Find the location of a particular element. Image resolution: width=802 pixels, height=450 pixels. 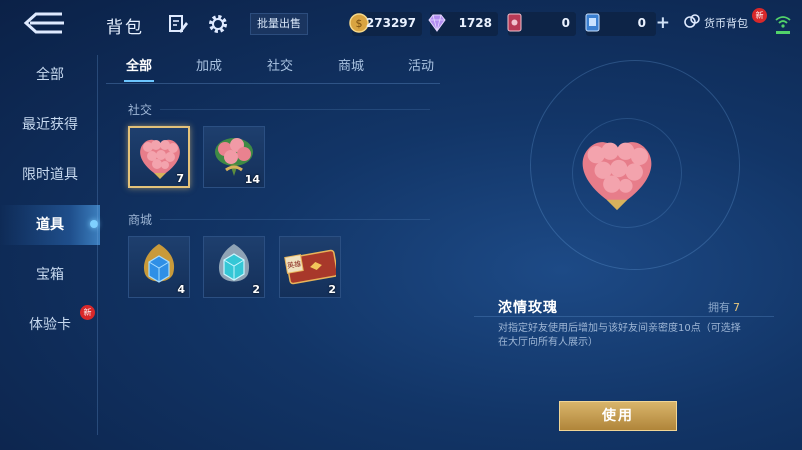

card-amount: 0 is located at coordinates (565, 23).